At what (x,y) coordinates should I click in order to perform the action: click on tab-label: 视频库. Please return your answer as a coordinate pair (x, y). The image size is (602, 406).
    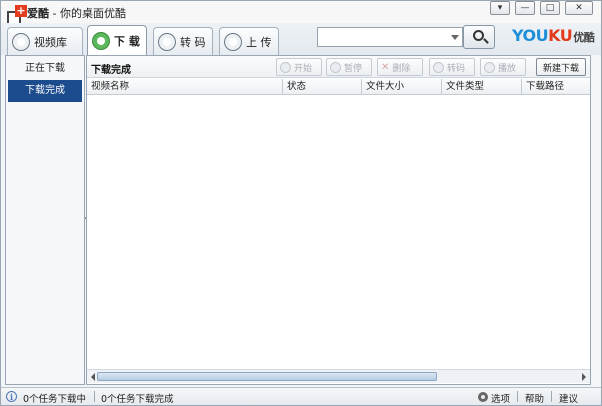
    Looking at the image, I should click on (50, 42).